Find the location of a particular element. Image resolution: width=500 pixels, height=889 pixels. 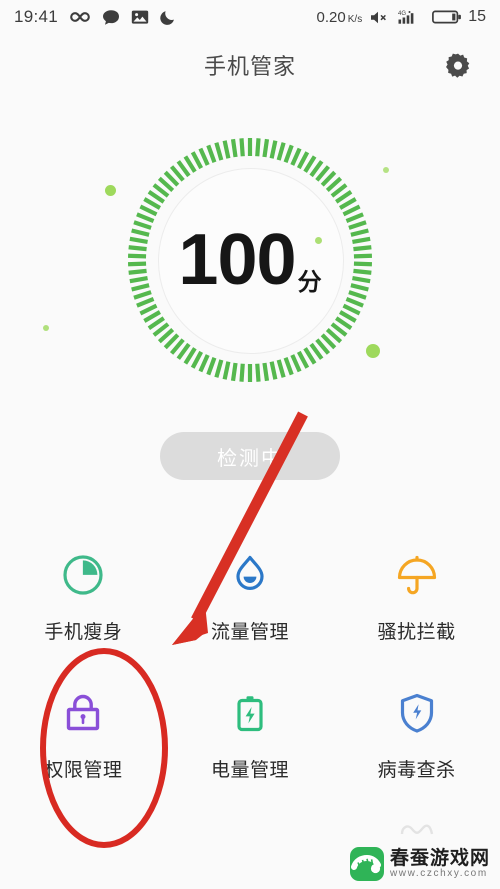

pie-chart-icon is located at coordinates (83, 575).